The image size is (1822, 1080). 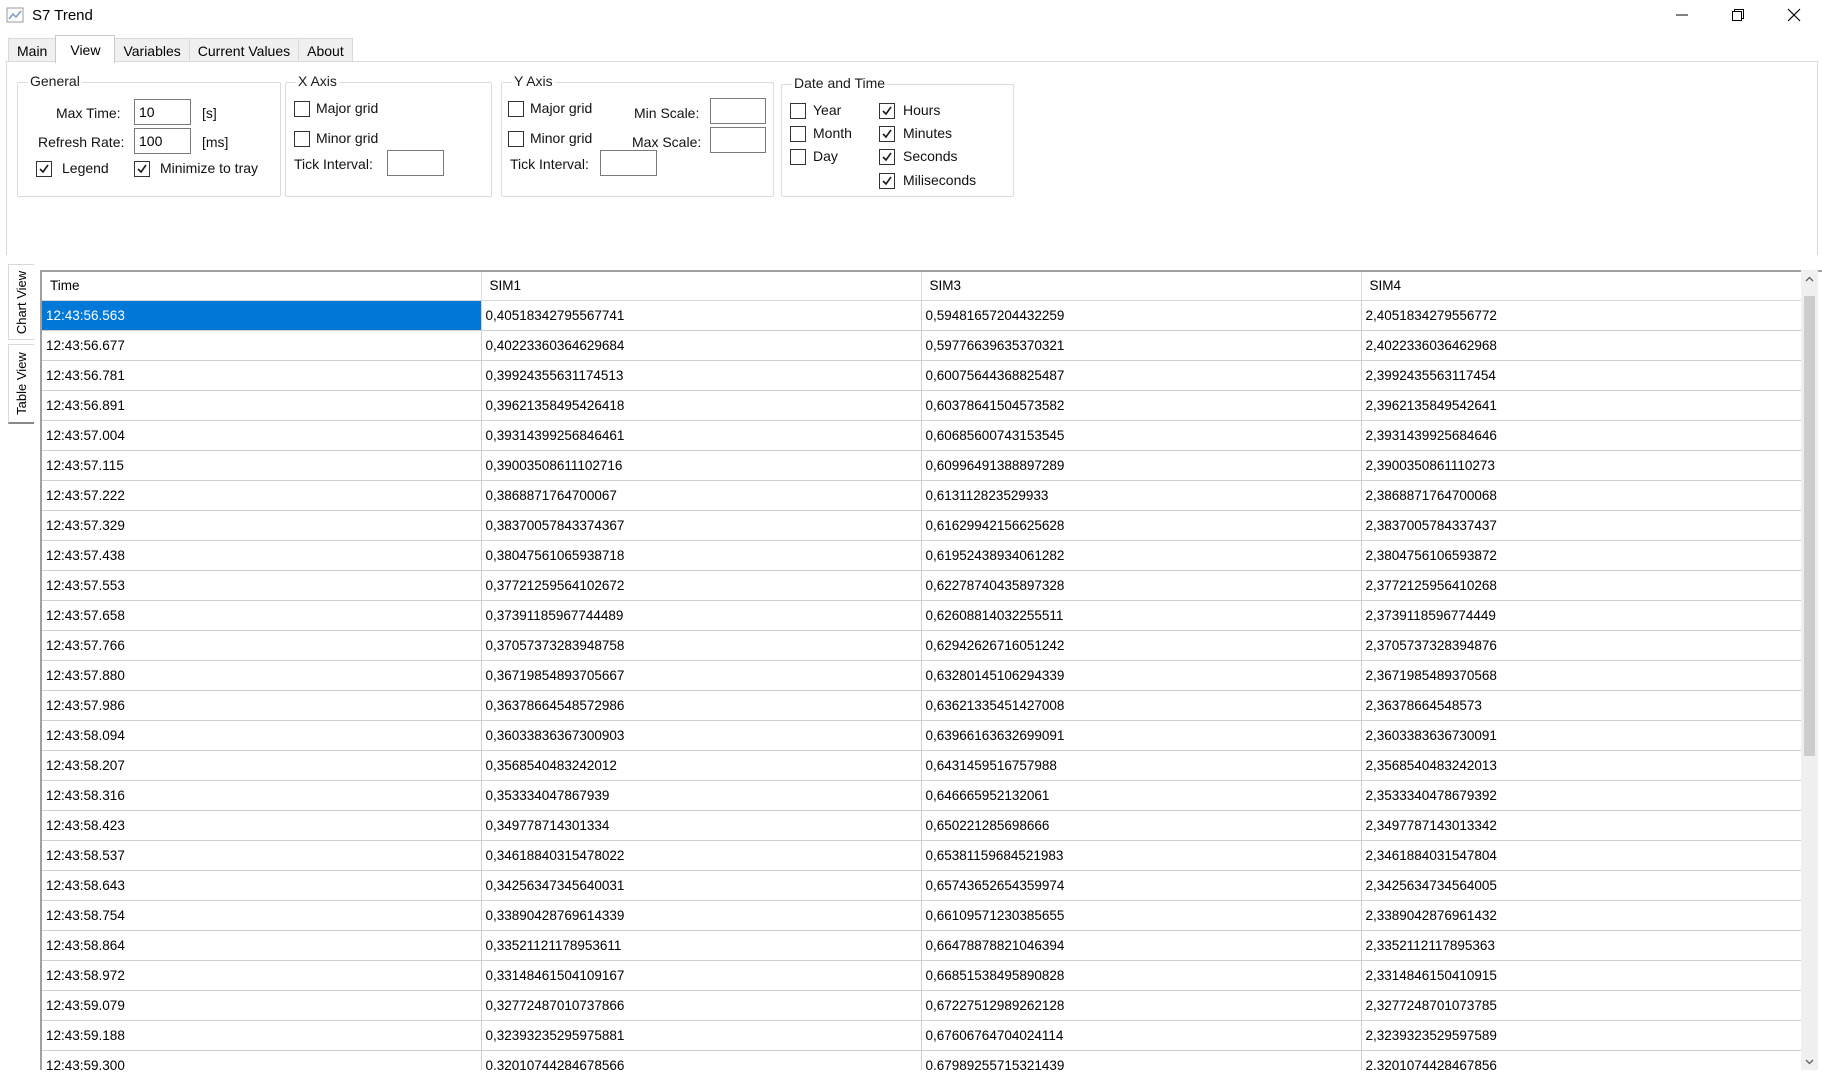 I want to click on cell-sim1: 0,32010744284678566, so click(x=701, y=1060).